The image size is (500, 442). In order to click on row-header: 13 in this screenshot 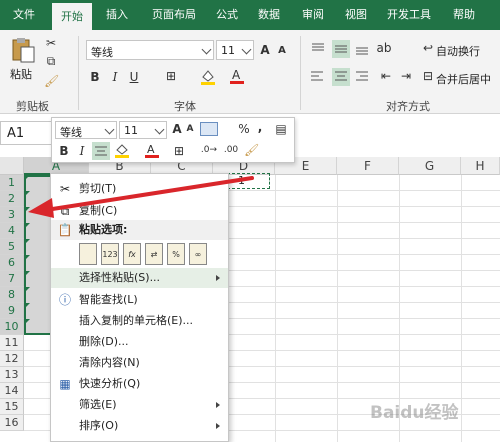, I will do `click(12, 375)`.